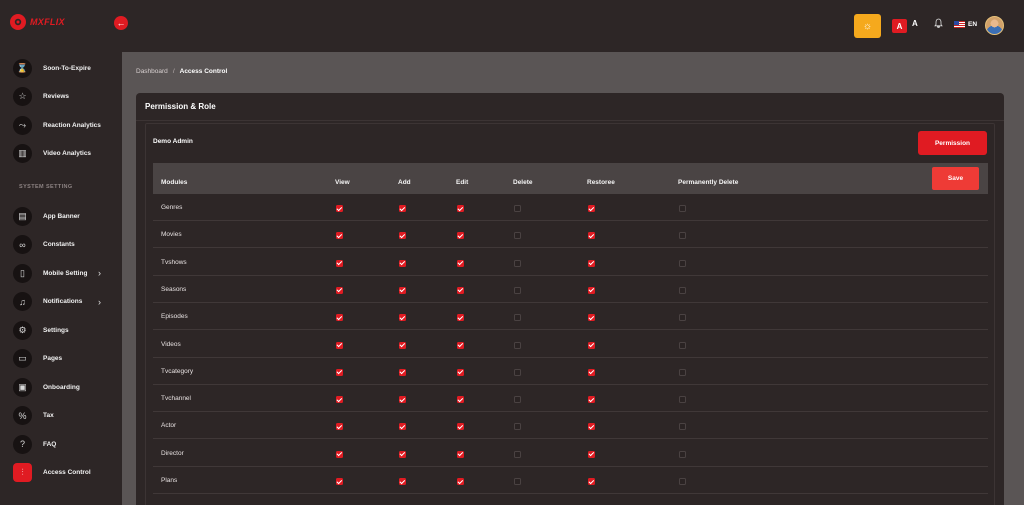 The image size is (1024, 505). What do you see at coordinates (61, 68) in the screenshot?
I see `sidebar-item-soon-to-expire: ⌛ Soon-To-Expire` at bounding box center [61, 68].